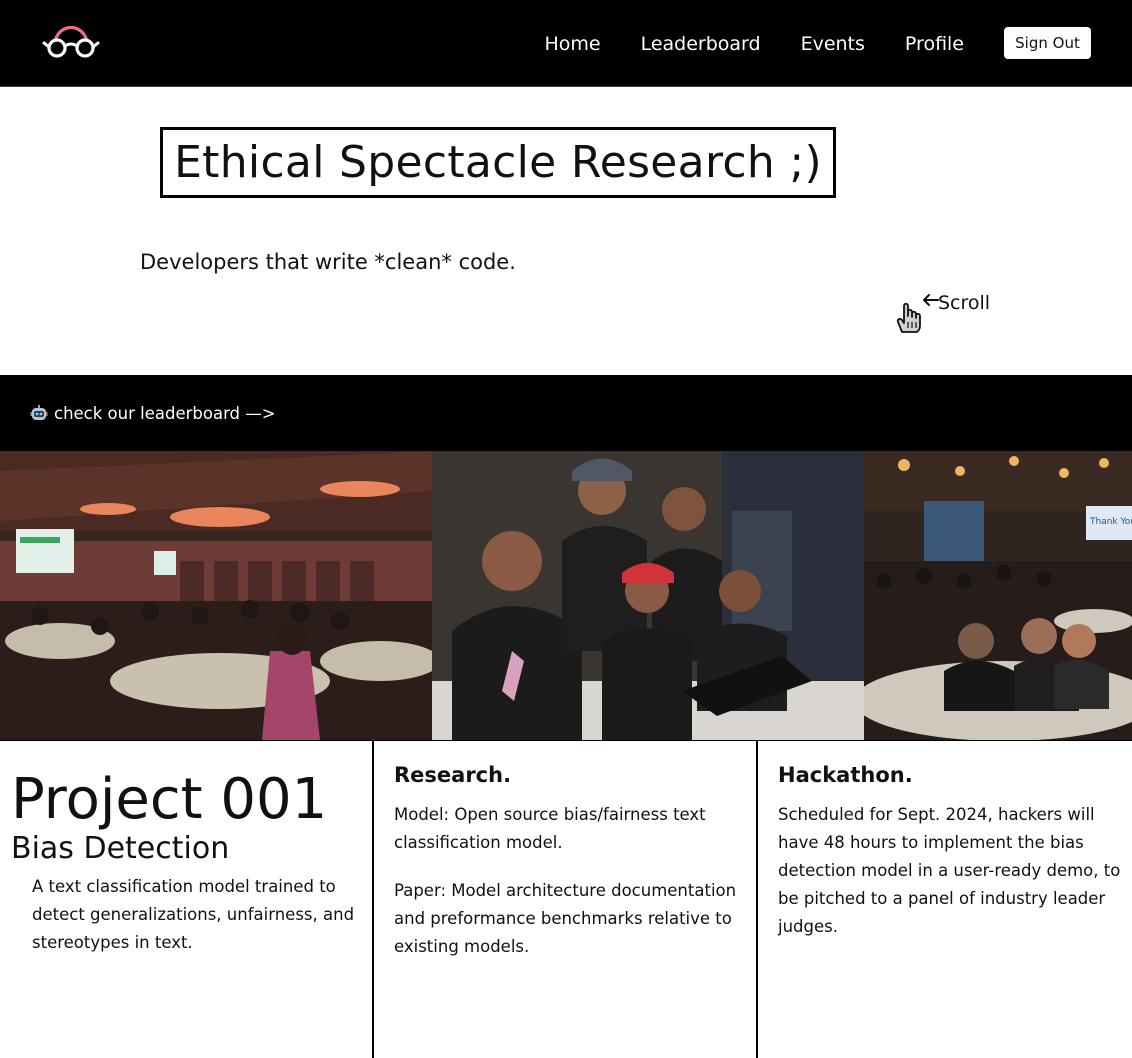 This screenshot has width=1132, height=1058. What do you see at coordinates (453, 775) in the screenshot?
I see `research-heading: Research.` at bounding box center [453, 775].